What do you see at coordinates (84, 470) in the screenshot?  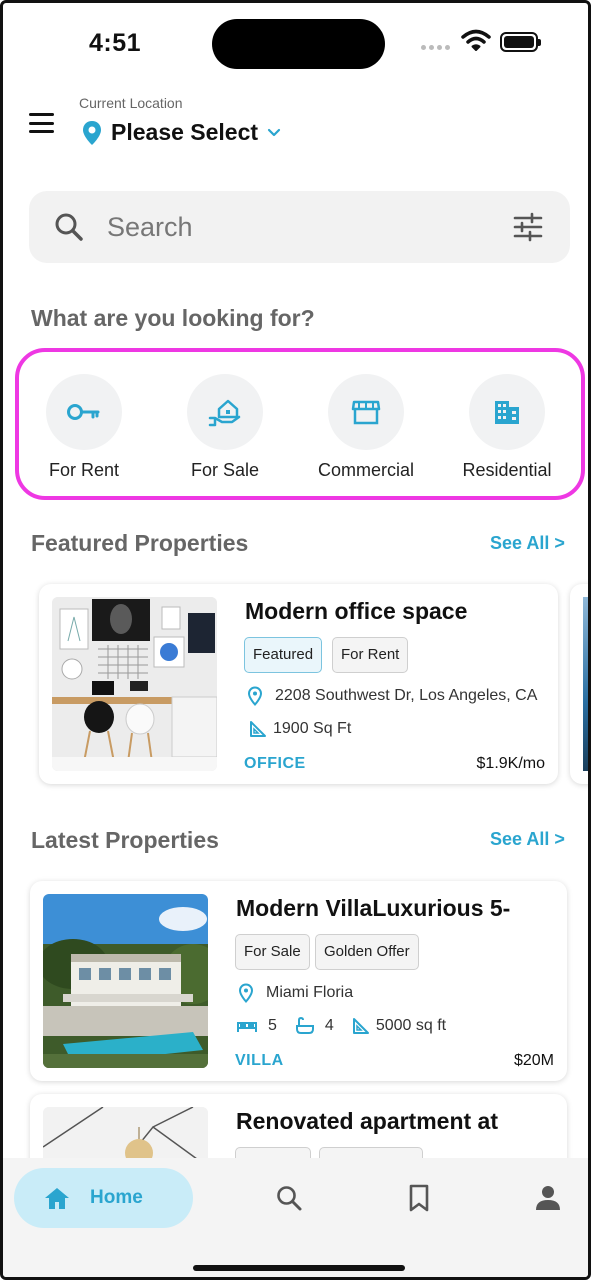 I see `category-label: For Rent` at bounding box center [84, 470].